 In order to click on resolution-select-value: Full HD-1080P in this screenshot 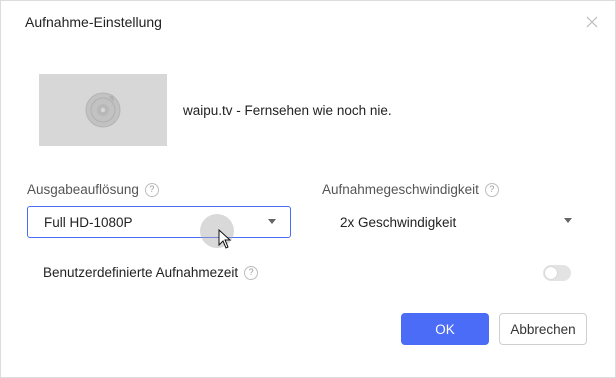, I will do `click(88, 222)`.